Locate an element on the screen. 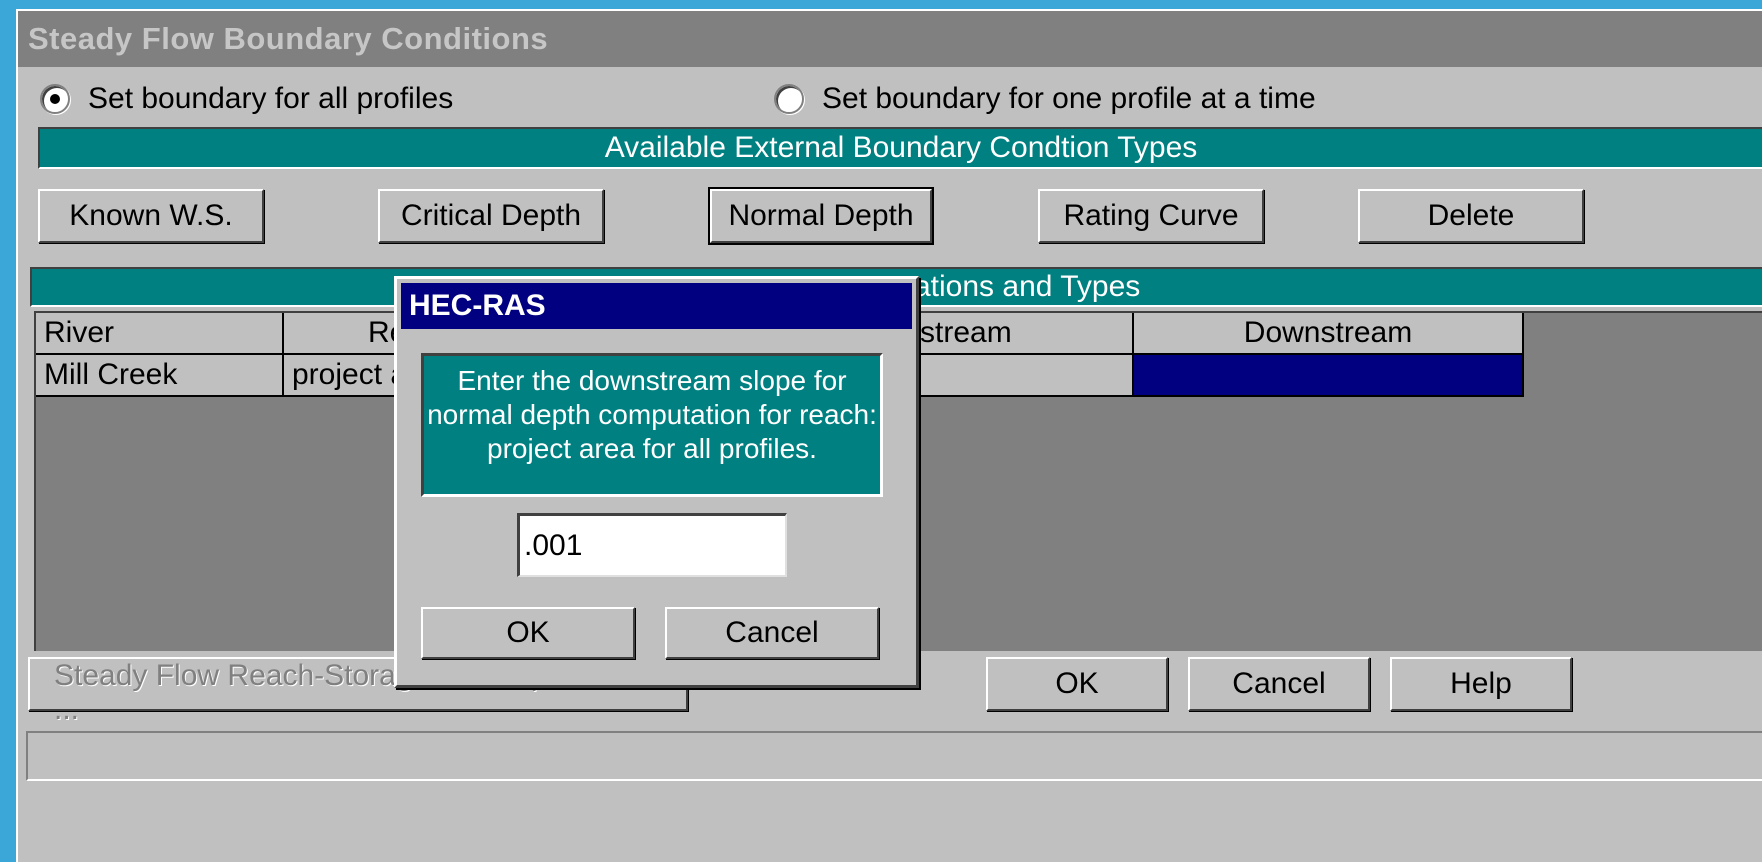 This screenshot has height=862, width=1762. radio-one-profile: Set boundary for one profile at a time is located at coordinates (1045, 99).